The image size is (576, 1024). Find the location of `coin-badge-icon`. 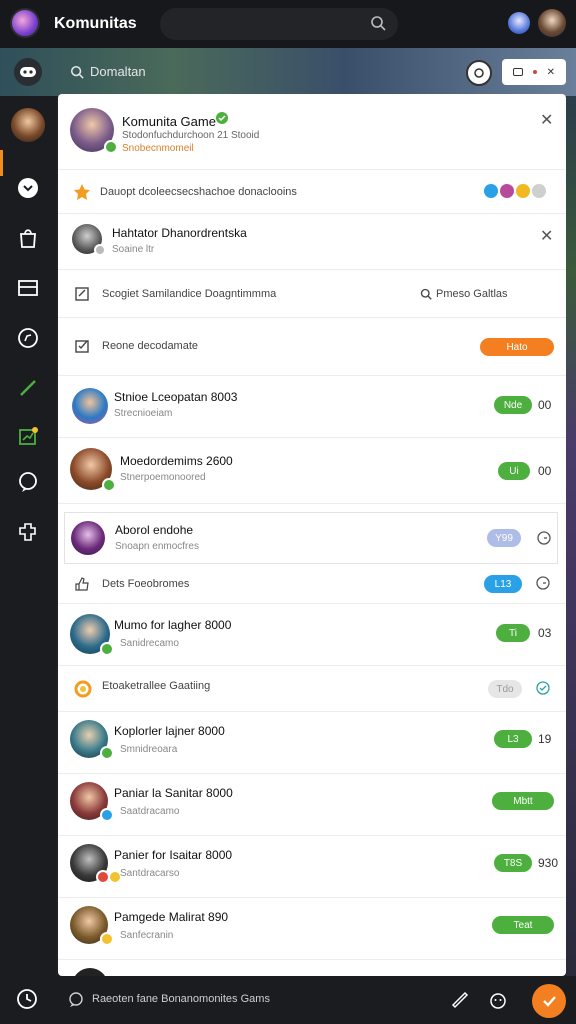

coin-badge-icon is located at coordinates (107, 939).